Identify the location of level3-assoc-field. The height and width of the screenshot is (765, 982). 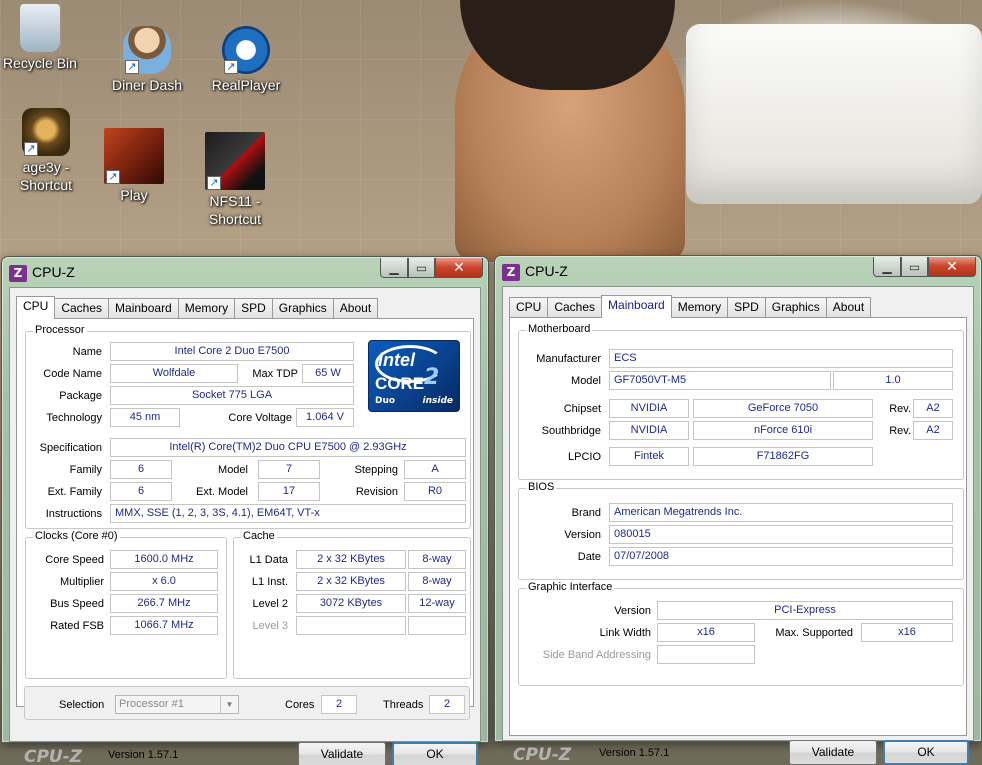
(437, 625).